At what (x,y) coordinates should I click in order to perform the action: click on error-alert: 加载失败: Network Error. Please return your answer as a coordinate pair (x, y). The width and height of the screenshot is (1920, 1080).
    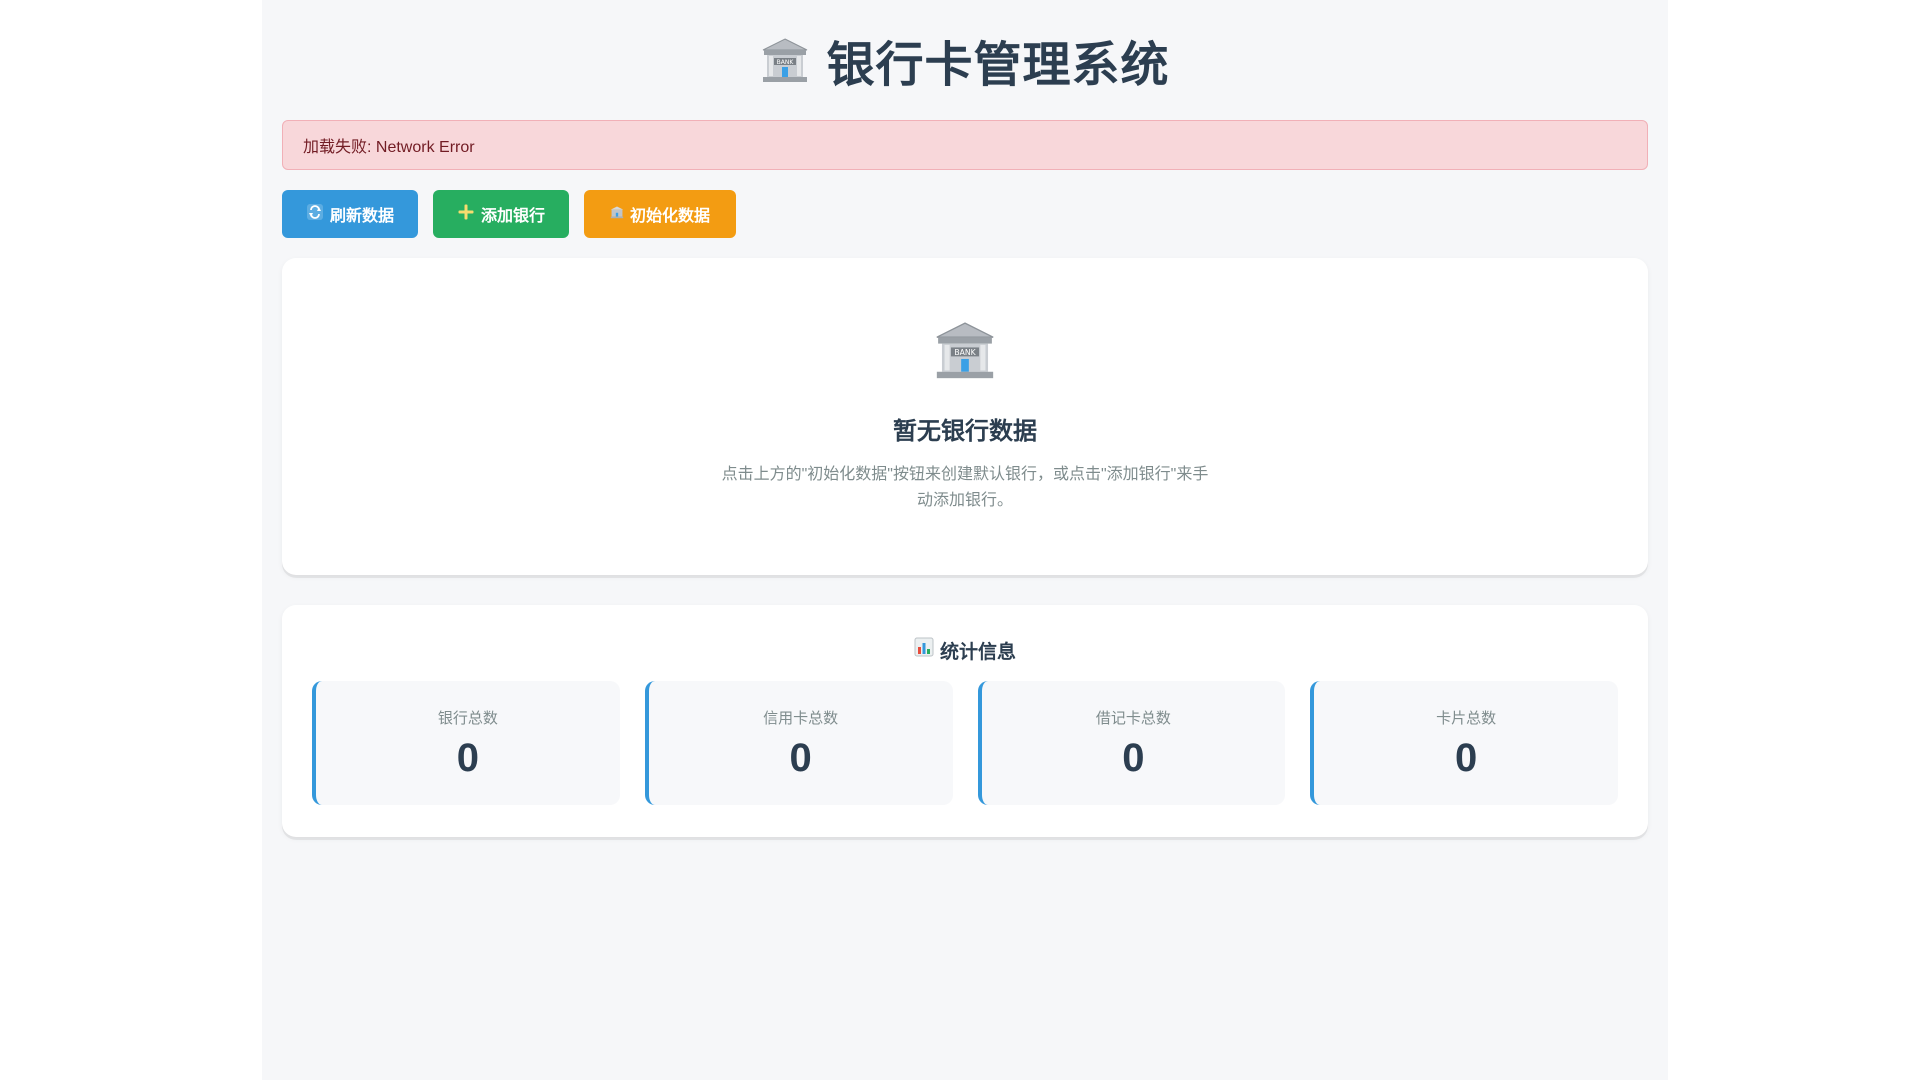
    Looking at the image, I should click on (965, 145).